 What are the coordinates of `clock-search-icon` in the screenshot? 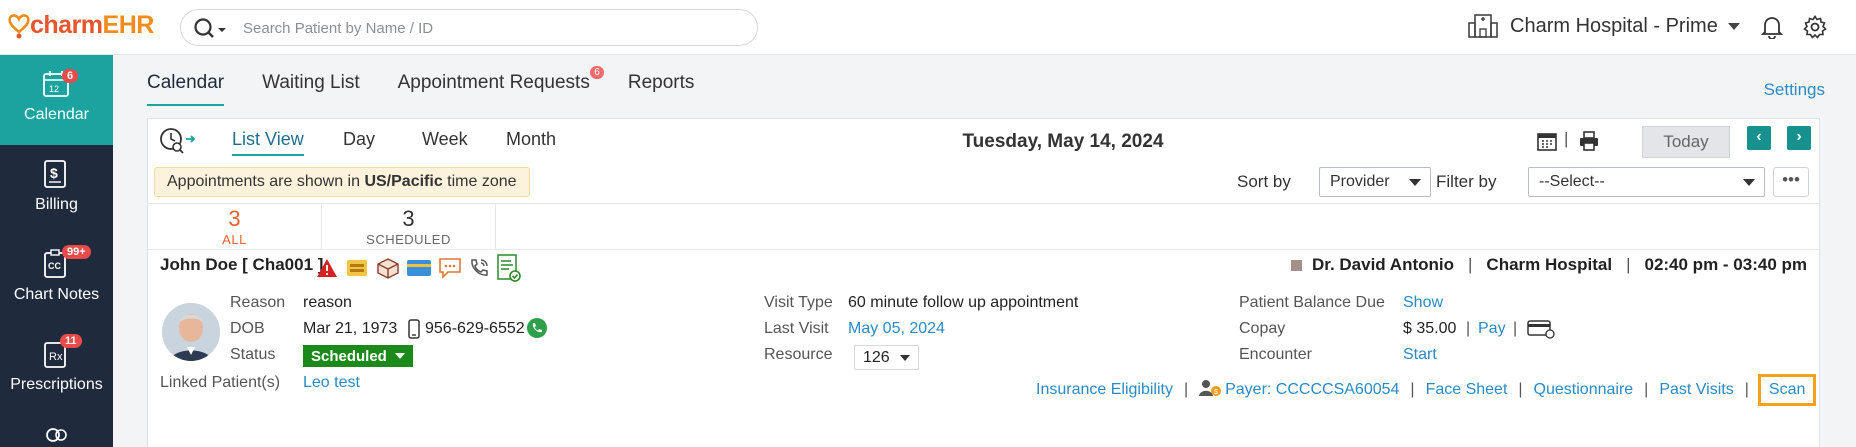 It's located at (178, 143).